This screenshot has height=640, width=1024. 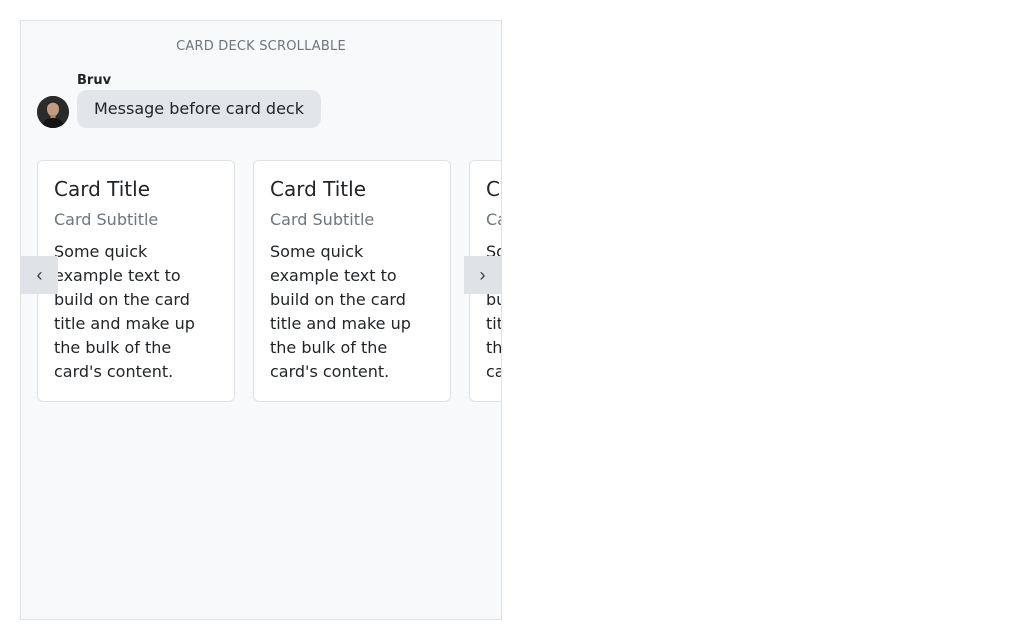 I want to click on sender-name: Bruv, so click(x=94, y=80).